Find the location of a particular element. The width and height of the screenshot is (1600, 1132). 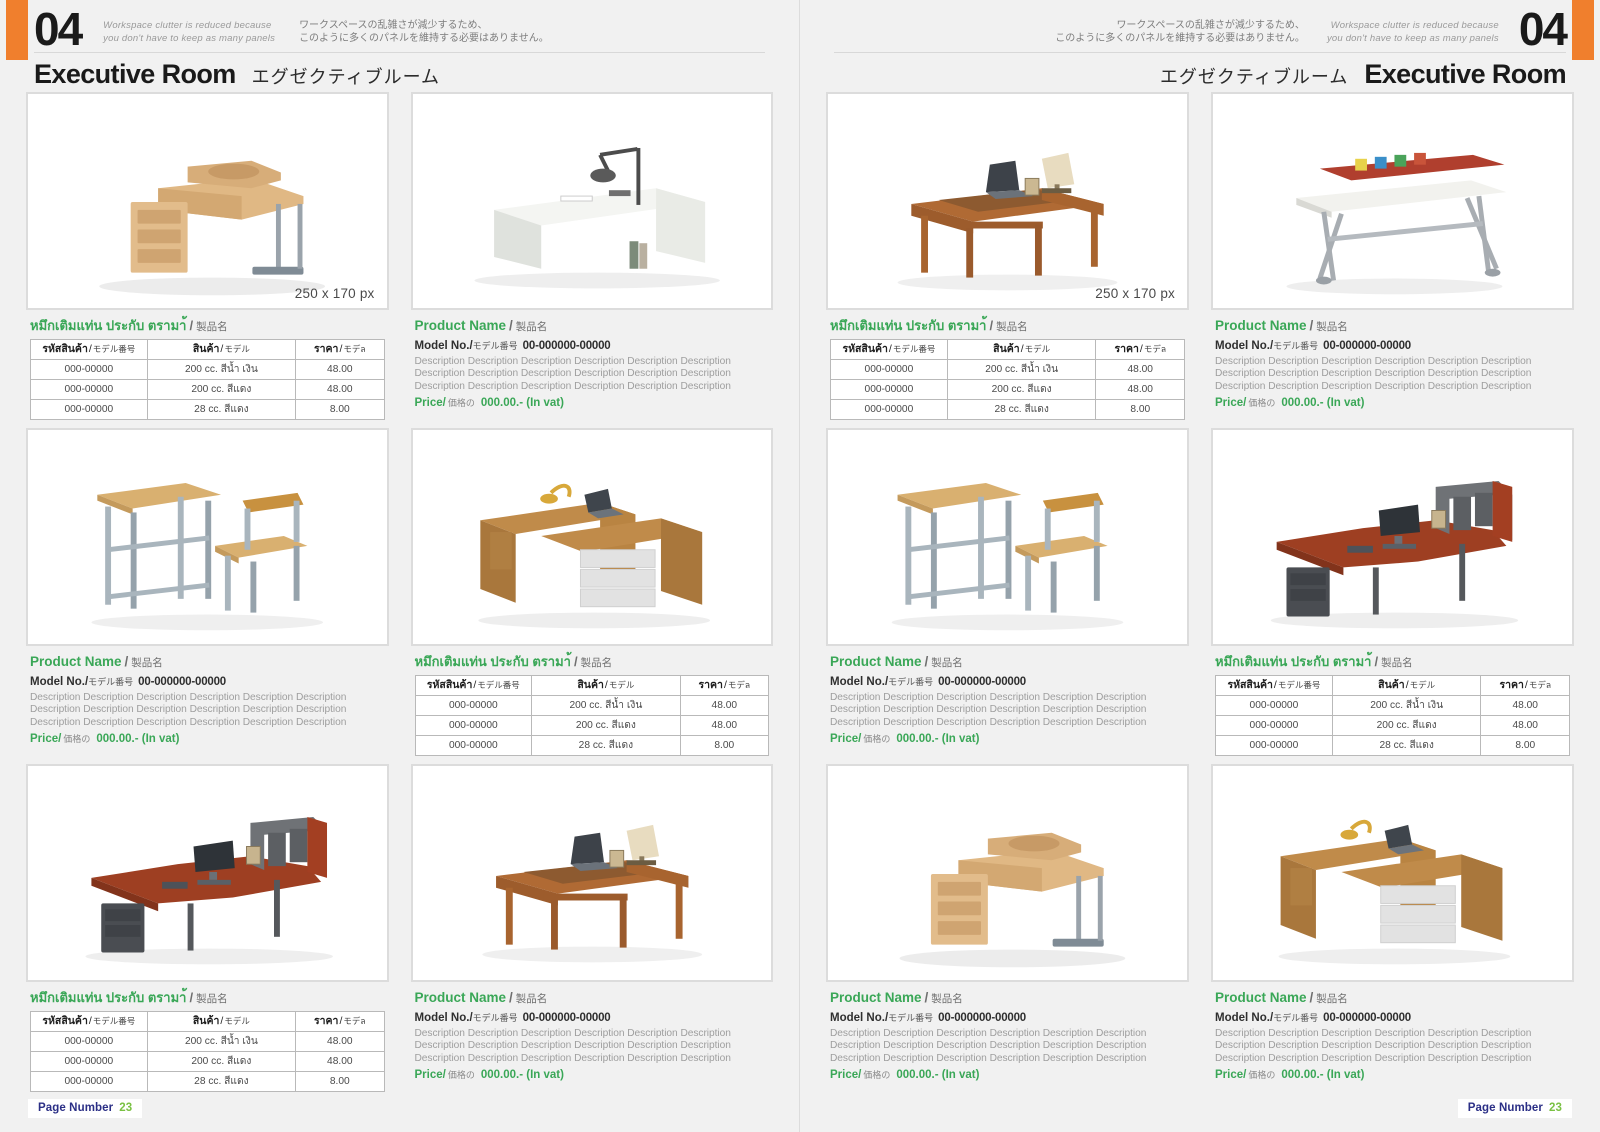

left-page-footer: Page Number 23 is located at coordinates (399, 1108).